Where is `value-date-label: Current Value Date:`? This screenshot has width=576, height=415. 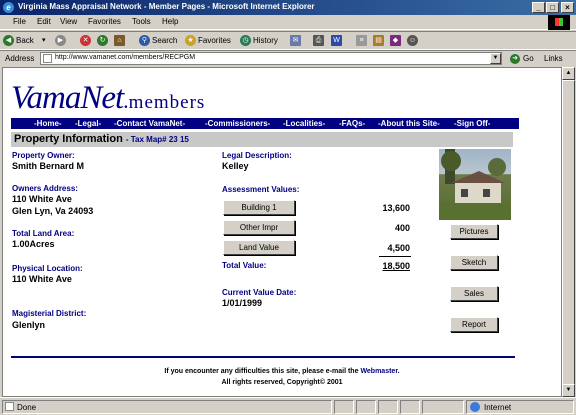 value-date-label: Current Value Date: is located at coordinates (259, 292).